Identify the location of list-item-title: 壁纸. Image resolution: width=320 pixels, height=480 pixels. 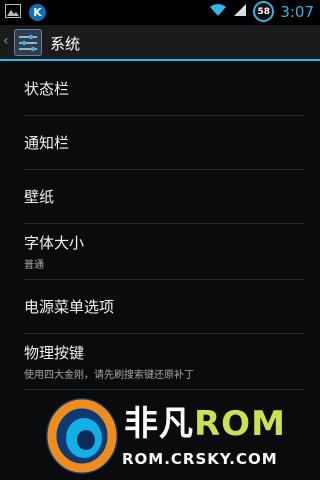
(39, 197).